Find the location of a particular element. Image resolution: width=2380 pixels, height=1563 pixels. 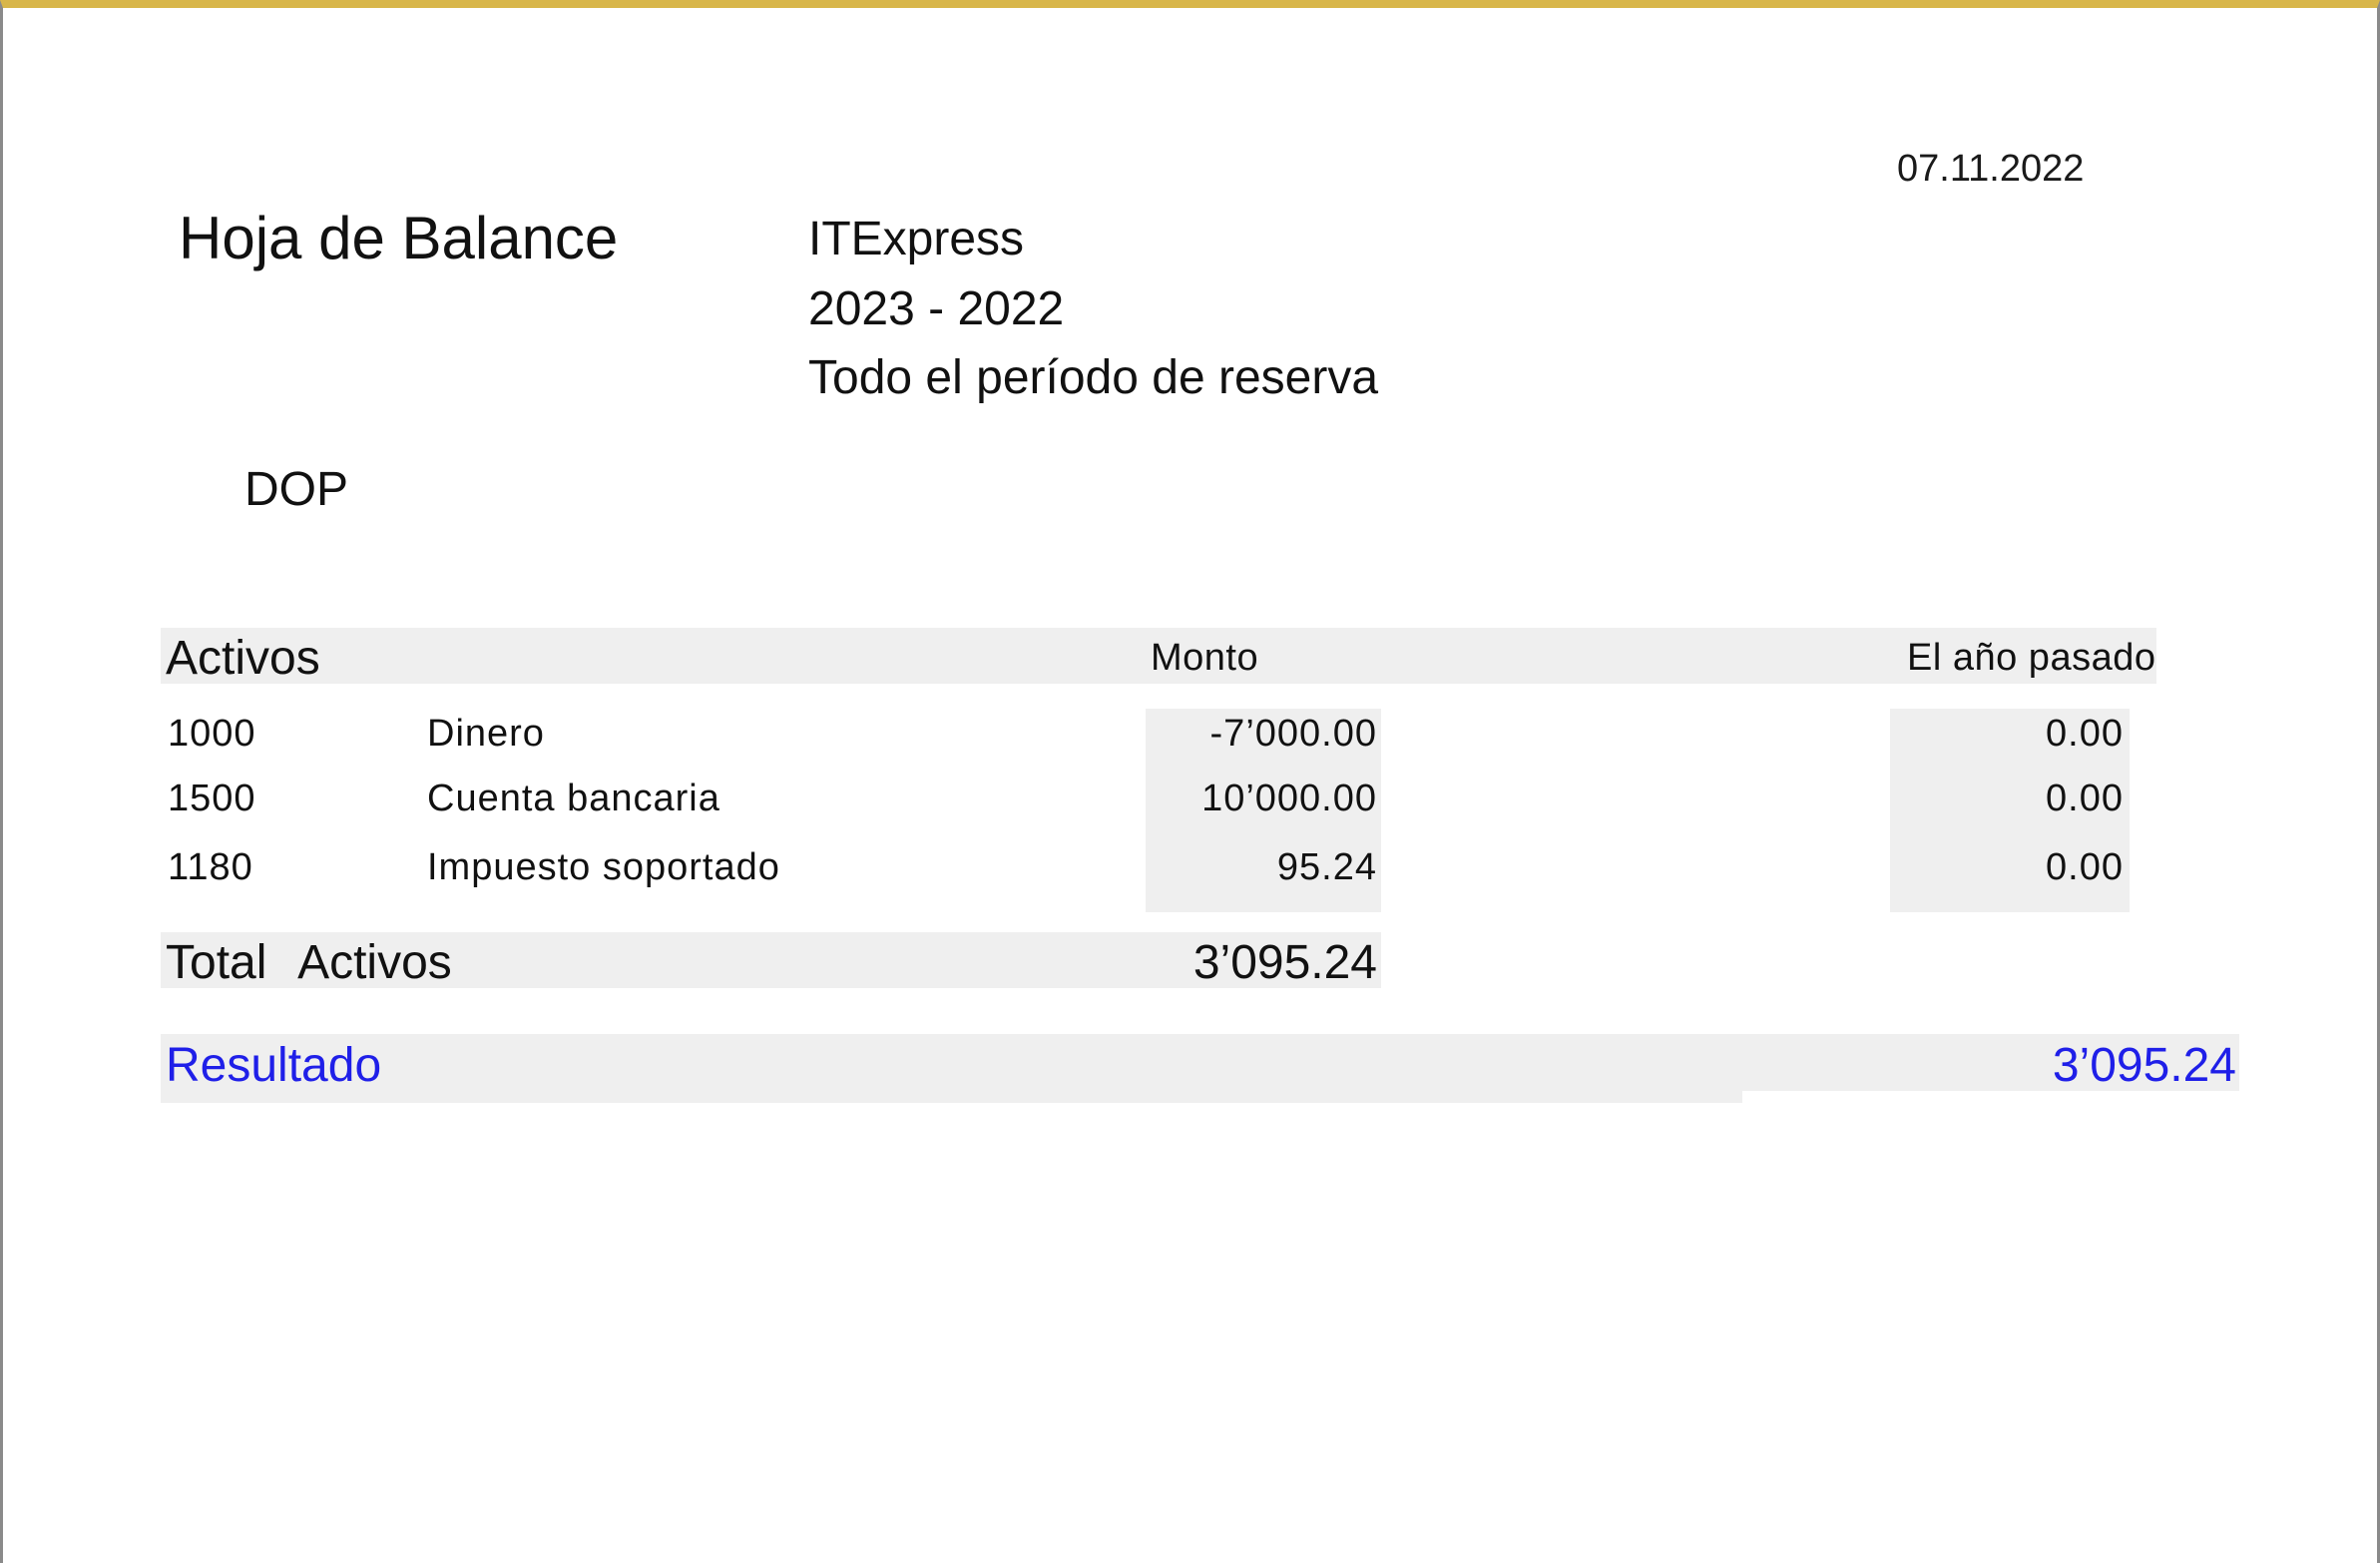

currency-code: DOP is located at coordinates (296, 490).